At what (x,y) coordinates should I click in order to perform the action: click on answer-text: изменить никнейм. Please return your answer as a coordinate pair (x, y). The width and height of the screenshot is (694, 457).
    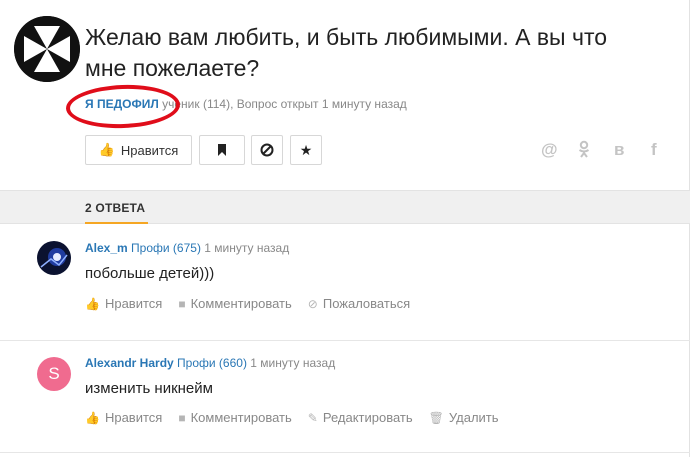
    Looking at the image, I should click on (149, 388).